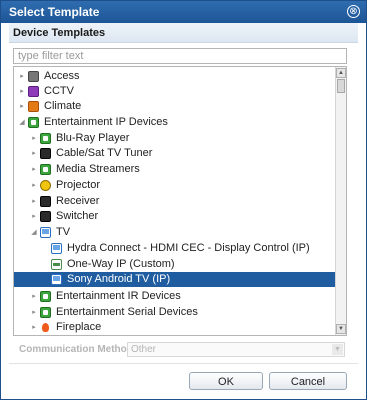 The image size is (367, 400). Describe the element at coordinates (33, 106) in the screenshot. I see `thermostat-icon` at that location.